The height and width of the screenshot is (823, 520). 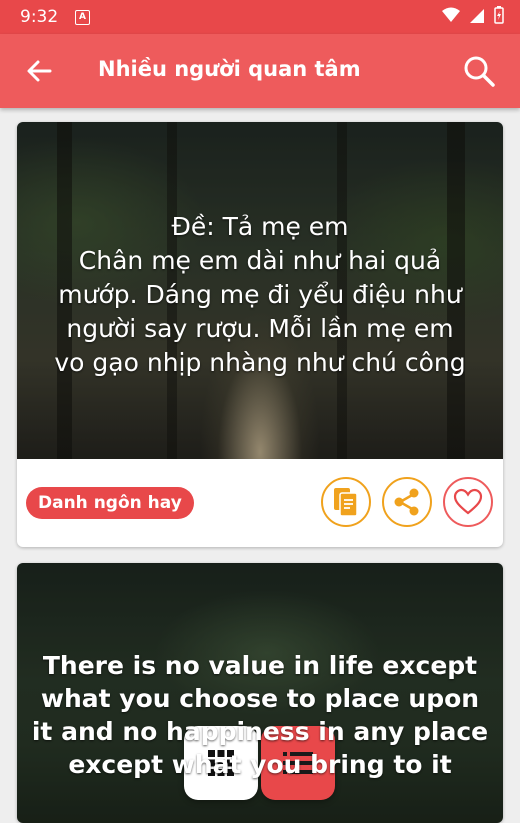 What do you see at coordinates (499, 15) in the screenshot?
I see `battery-charging-icon` at bounding box center [499, 15].